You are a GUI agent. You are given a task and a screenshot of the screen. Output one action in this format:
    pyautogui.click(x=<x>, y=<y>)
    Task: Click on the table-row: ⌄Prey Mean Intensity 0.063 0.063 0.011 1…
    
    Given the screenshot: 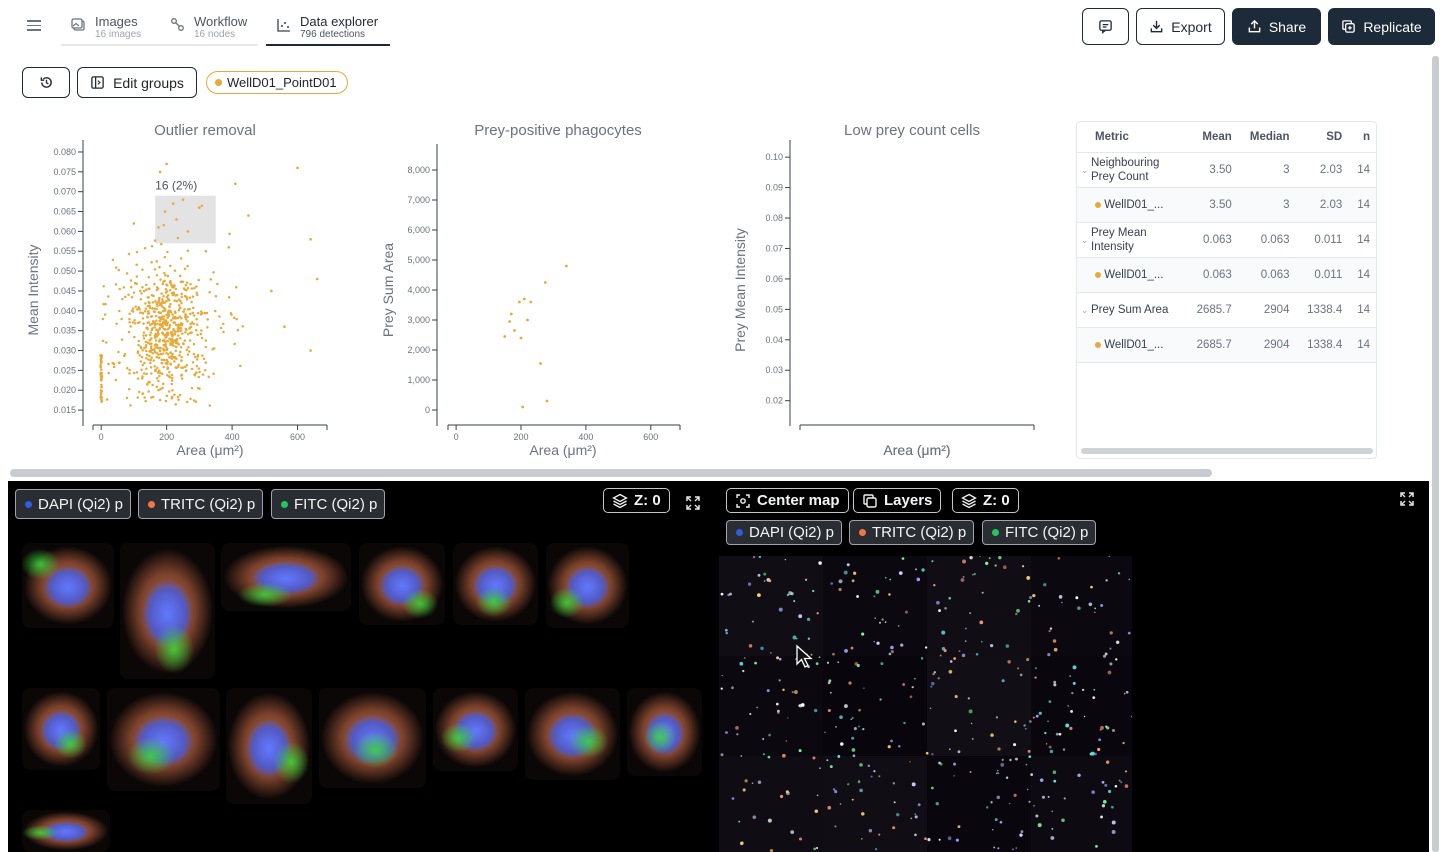 What is the action you would take?
    pyautogui.click(x=1226, y=240)
    